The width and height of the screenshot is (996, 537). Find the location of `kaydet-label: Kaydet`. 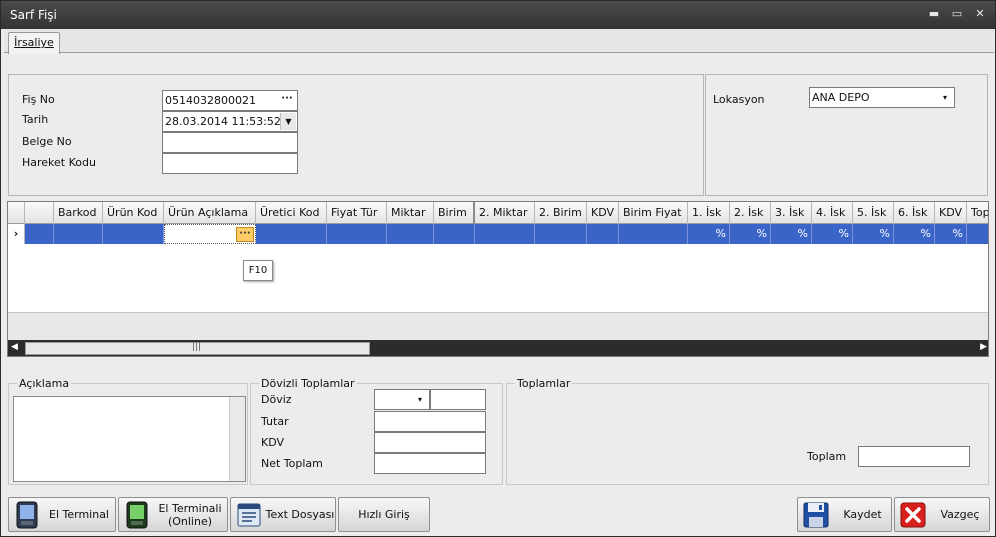

kaydet-label: Kaydet is located at coordinates (862, 514).